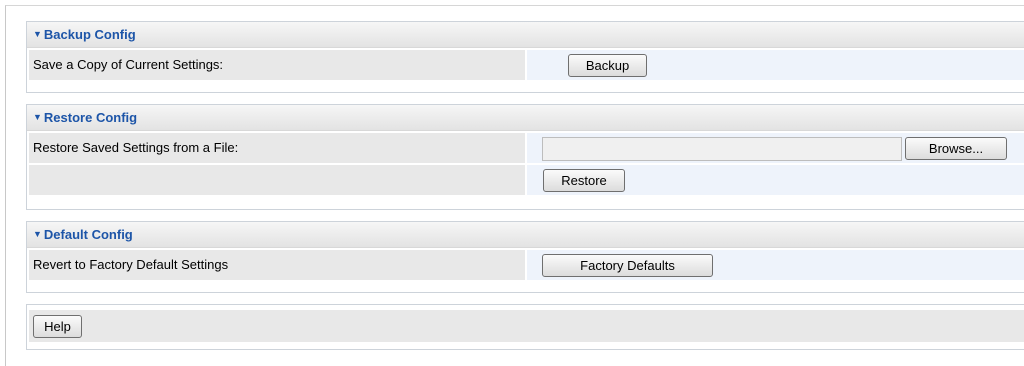 The width and height of the screenshot is (1024, 366). Describe the element at coordinates (277, 65) in the screenshot. I see `backup-row-label: Save a Copy of Current Settings:` at that location.